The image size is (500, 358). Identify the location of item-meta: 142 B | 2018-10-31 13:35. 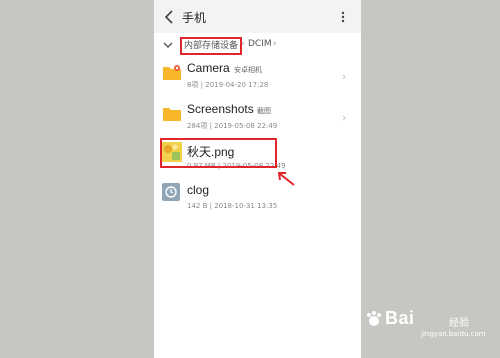
(232, 206).